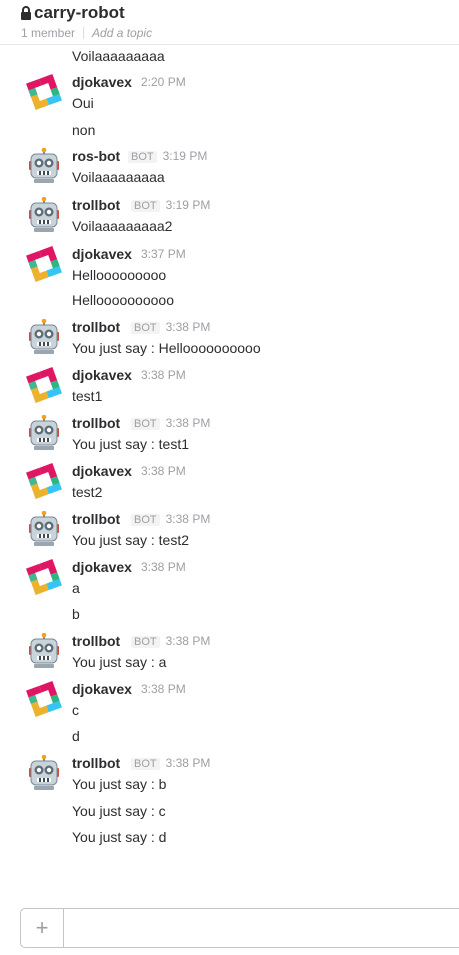 This screenshot has width=459, height=955. Describe the element at coordinates (76, 614) in the screenshot. I see `message-continuation: b` at that location.